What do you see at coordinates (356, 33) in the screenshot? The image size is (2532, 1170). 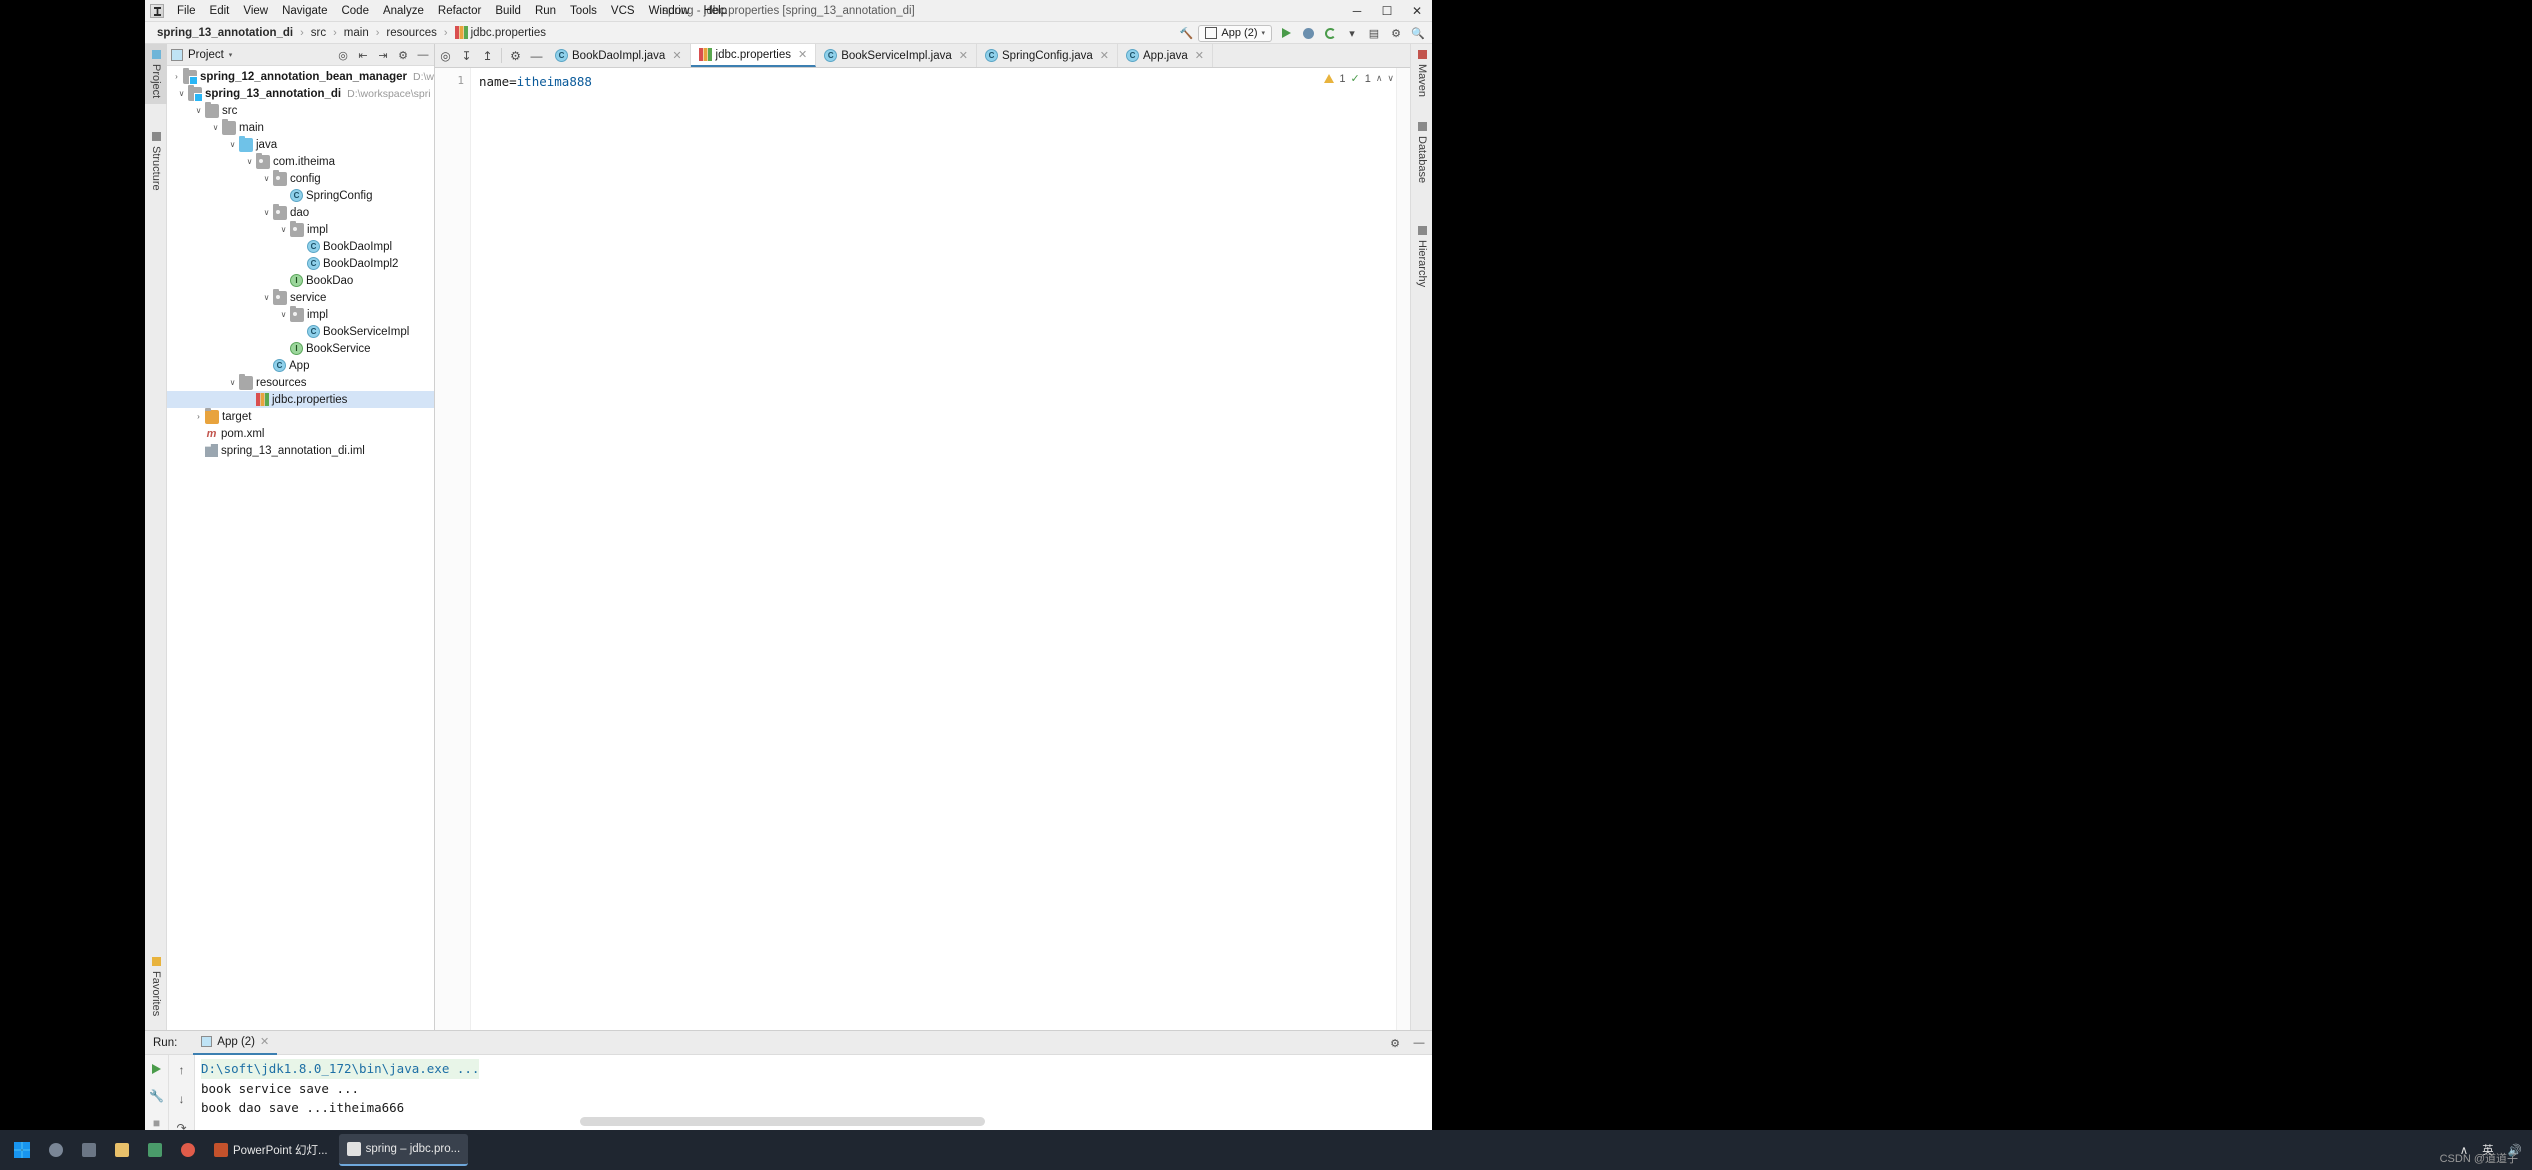 I see `breadcrumb-main: main` at bounding box center [356, 33].